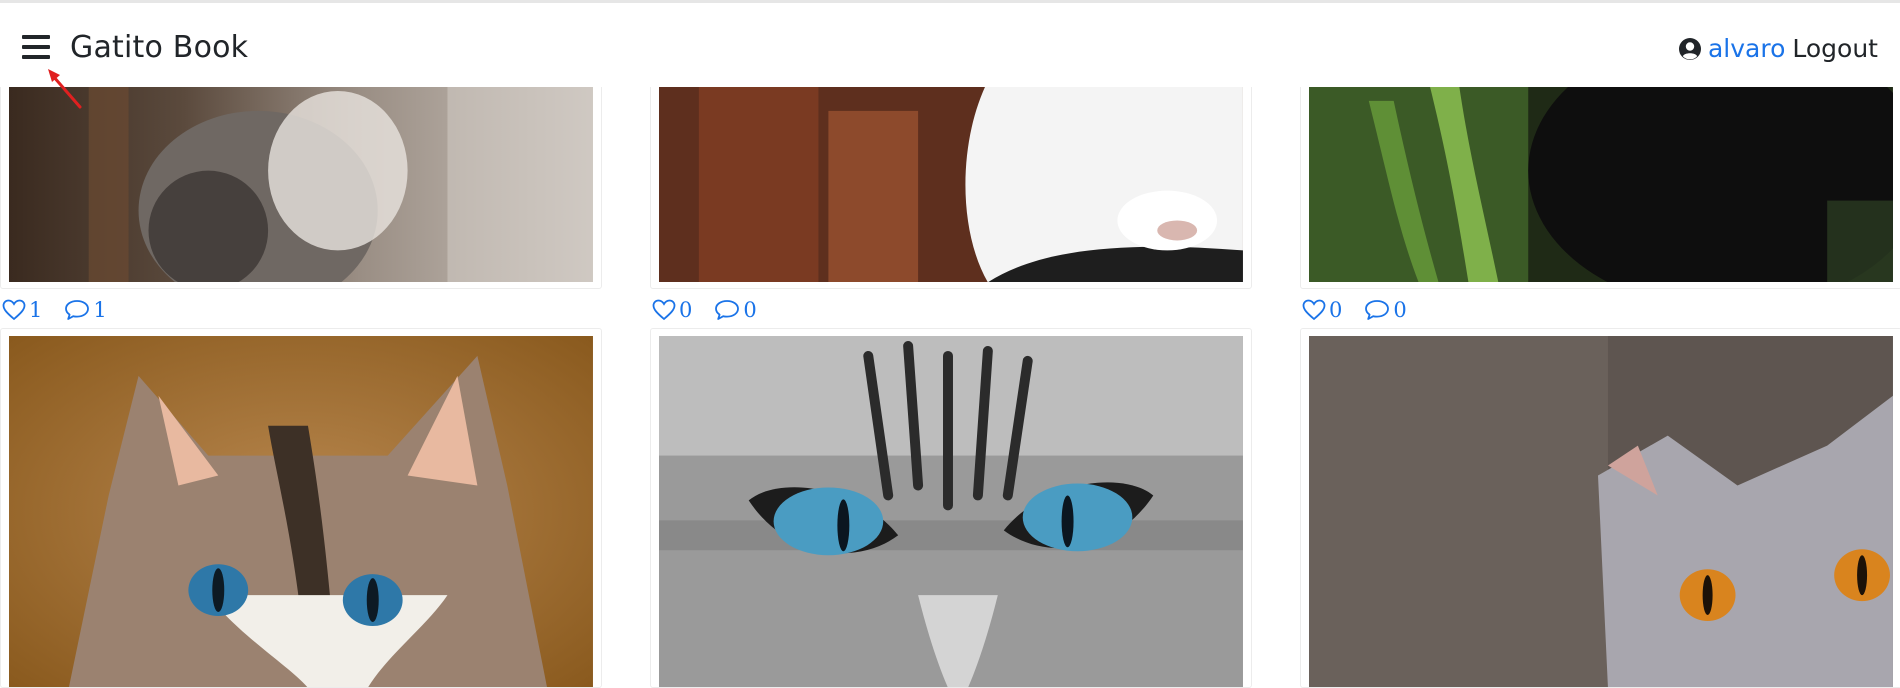 The height and width of the screenshot is (688, 1900). I want to click on user-menu: alvaro Logout, so click(1778, 48).